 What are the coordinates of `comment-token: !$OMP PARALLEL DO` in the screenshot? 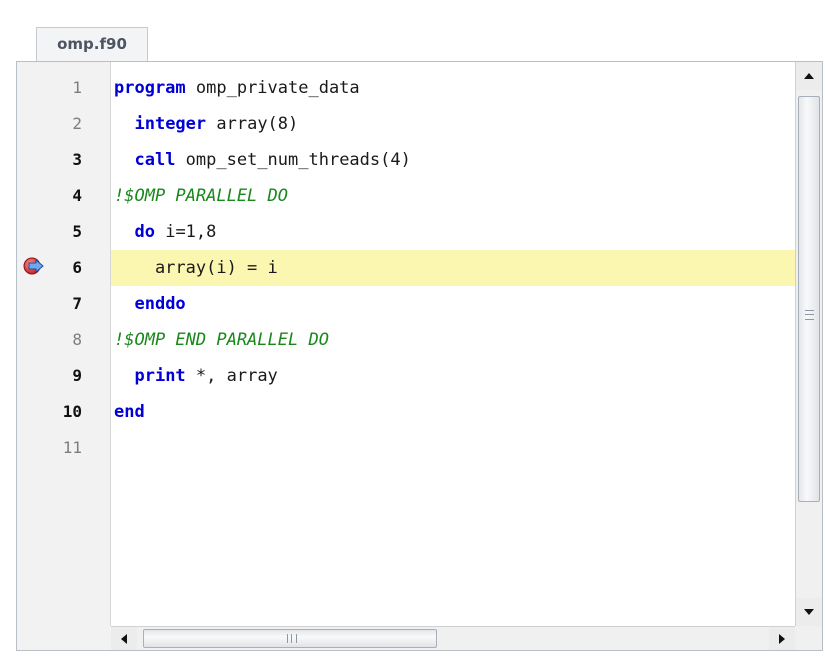 It's located at (201, 196).